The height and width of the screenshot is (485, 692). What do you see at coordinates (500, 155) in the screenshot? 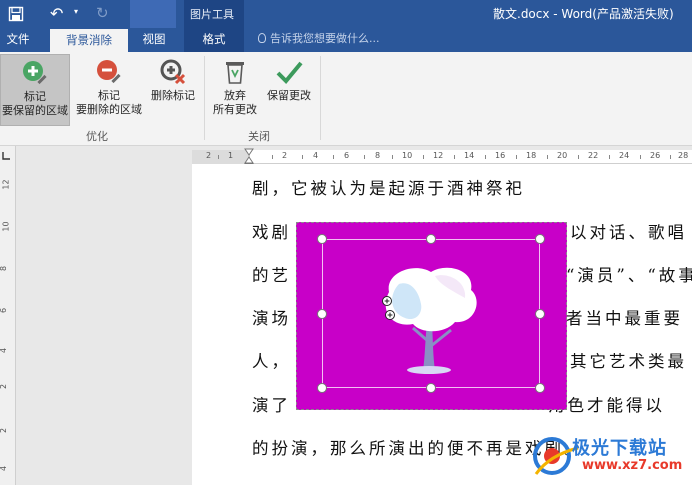
I see `h-ruler-number: 16` at bounding box center [500, 155].